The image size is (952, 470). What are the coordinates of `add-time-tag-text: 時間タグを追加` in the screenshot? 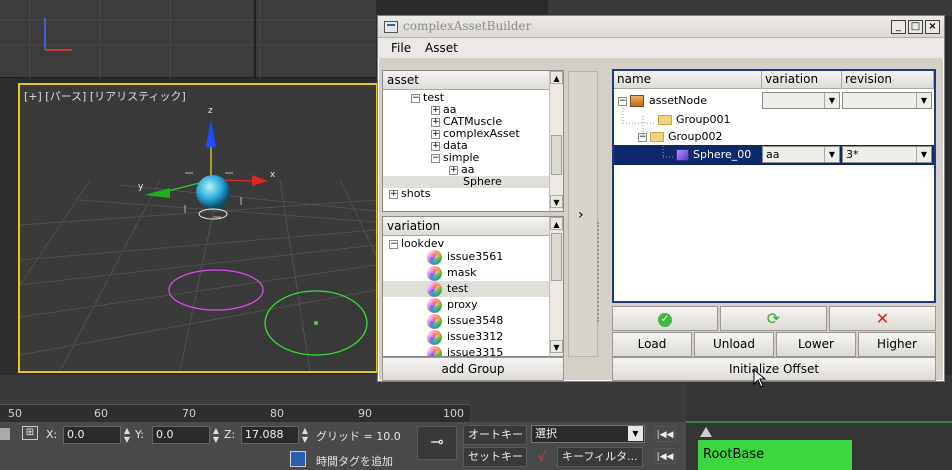 It's located at (354, 461).